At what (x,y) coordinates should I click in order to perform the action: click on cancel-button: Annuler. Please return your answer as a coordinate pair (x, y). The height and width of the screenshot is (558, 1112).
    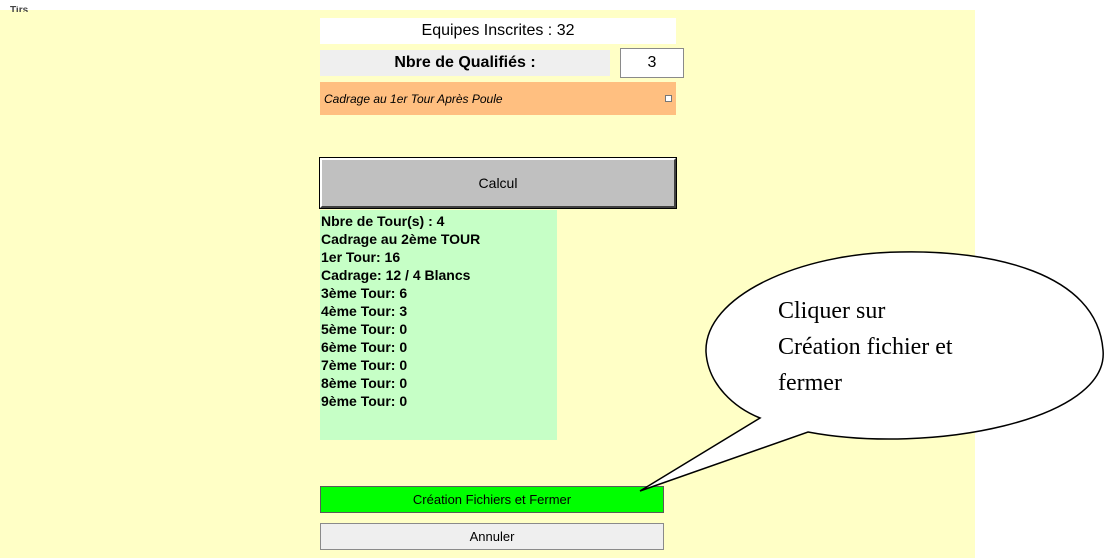
    Looking at the image, I should click on (492, 536).